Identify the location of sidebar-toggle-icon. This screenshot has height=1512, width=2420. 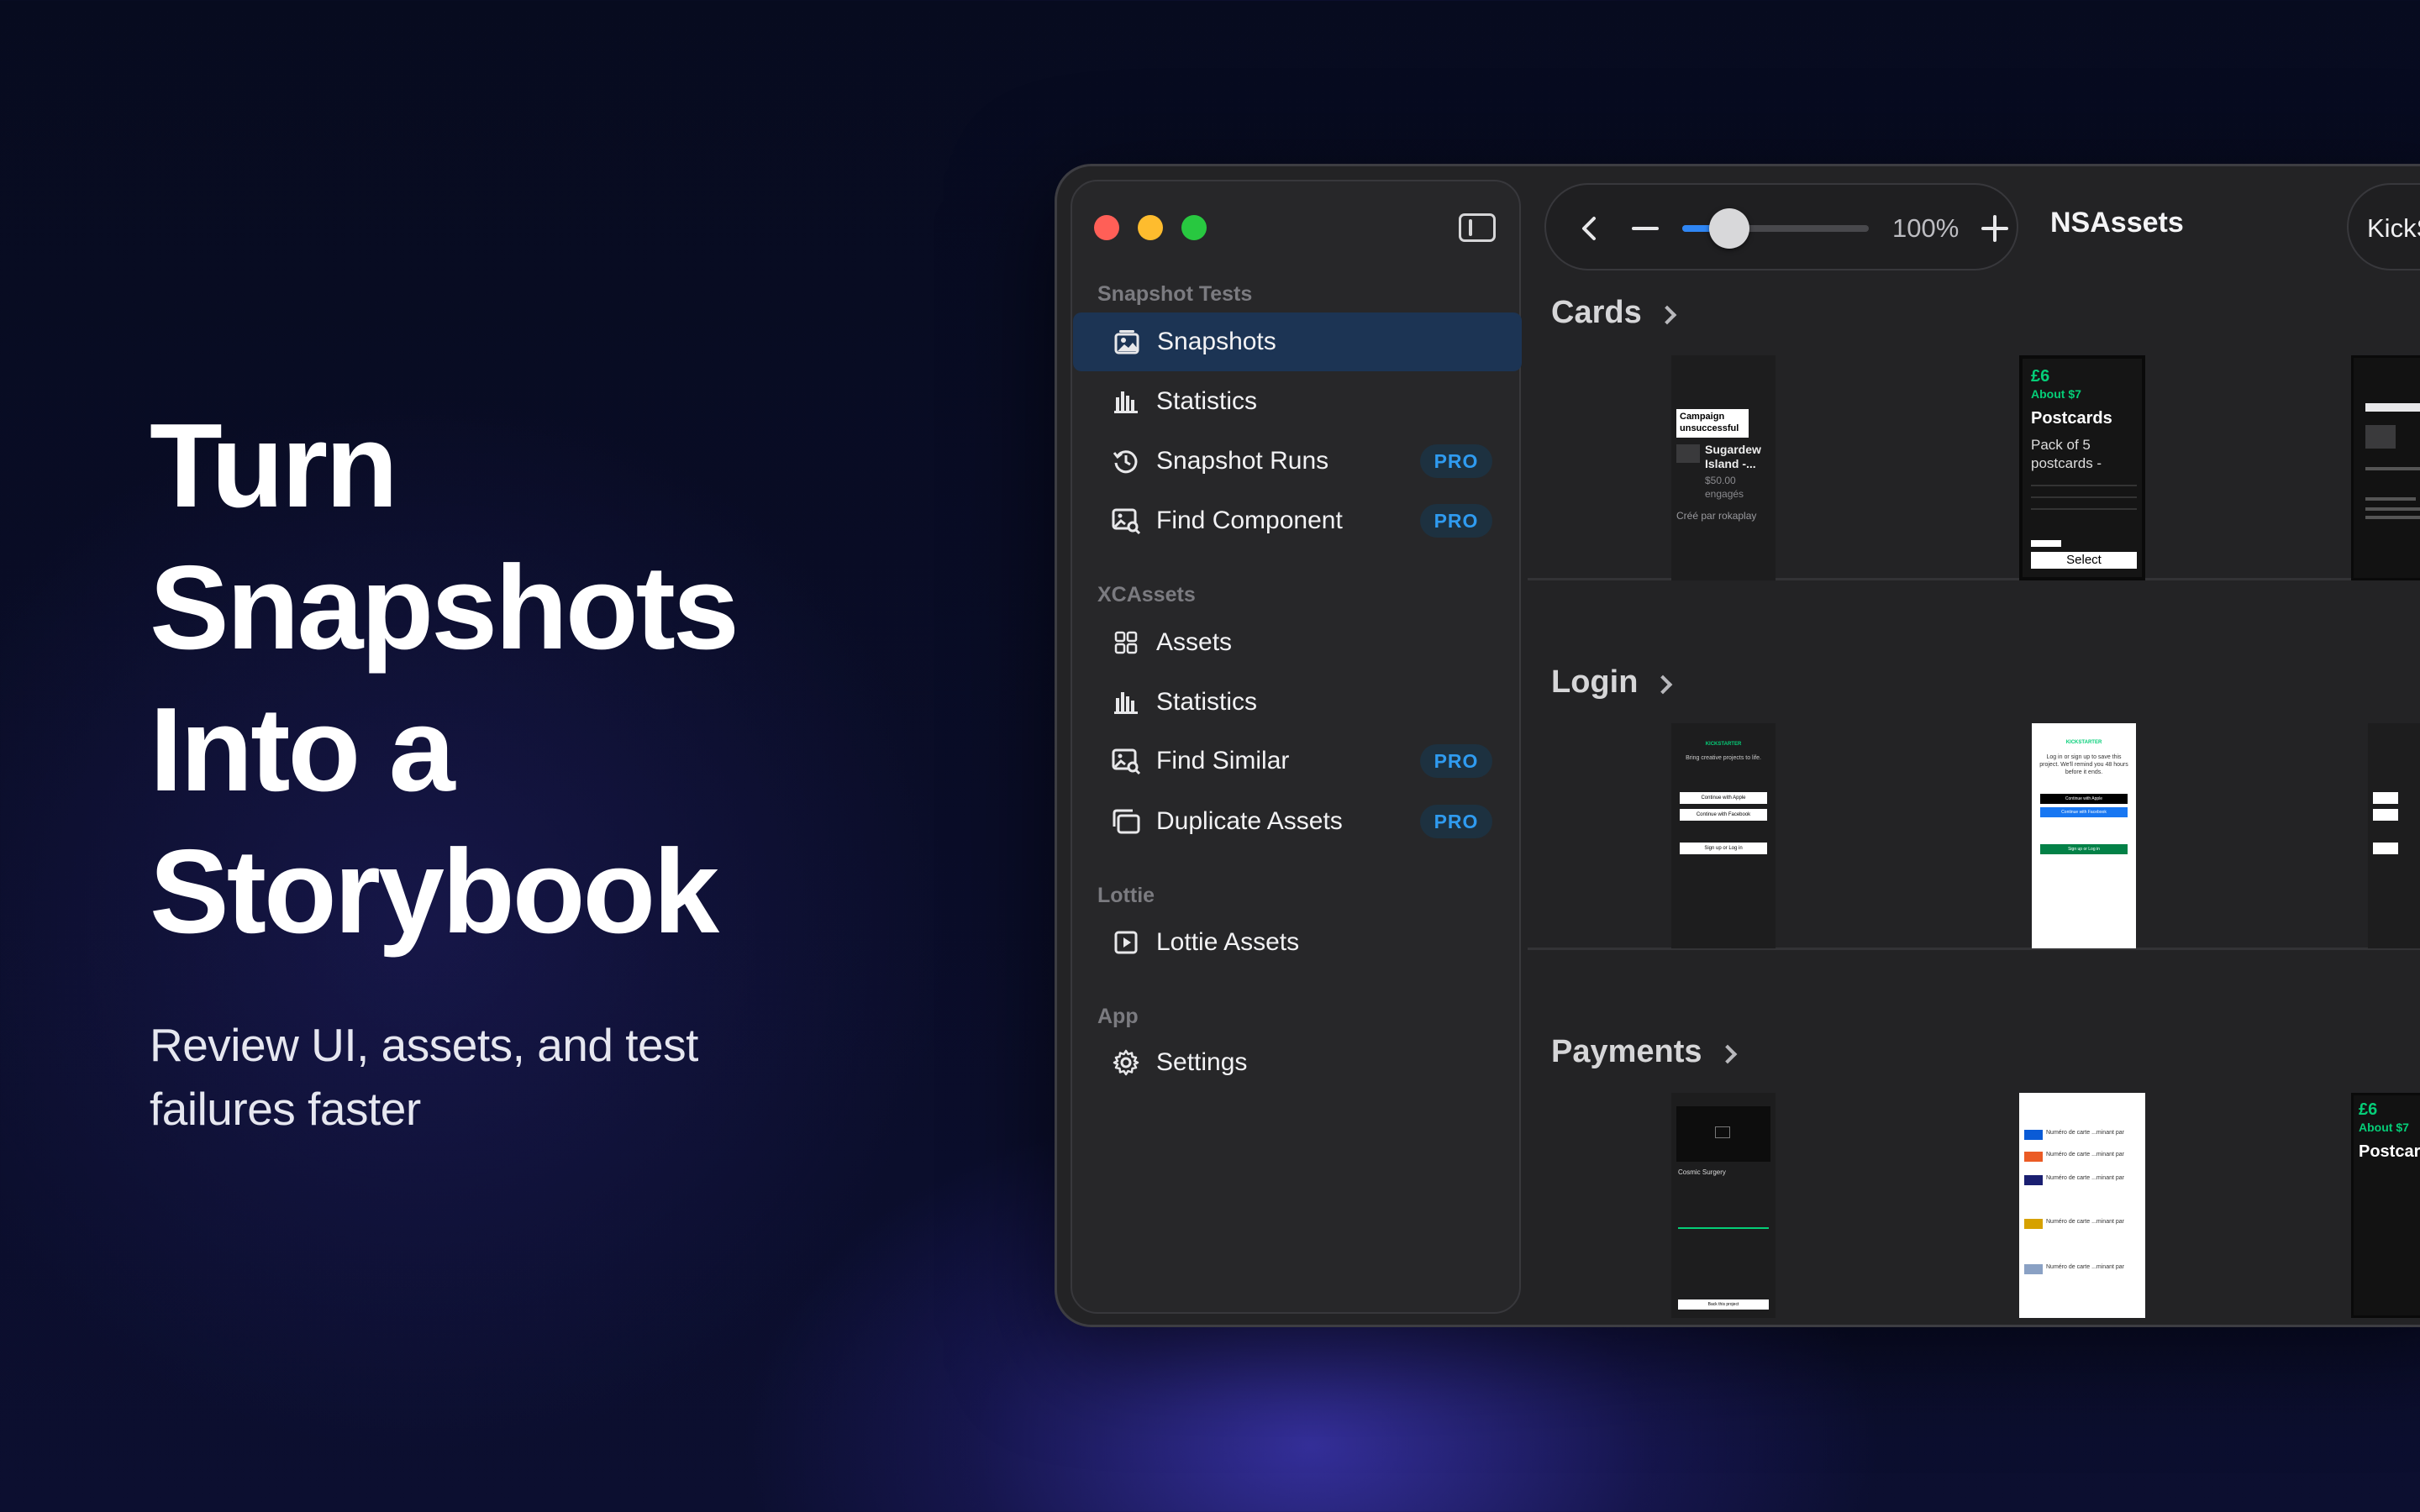
(1477, 227).